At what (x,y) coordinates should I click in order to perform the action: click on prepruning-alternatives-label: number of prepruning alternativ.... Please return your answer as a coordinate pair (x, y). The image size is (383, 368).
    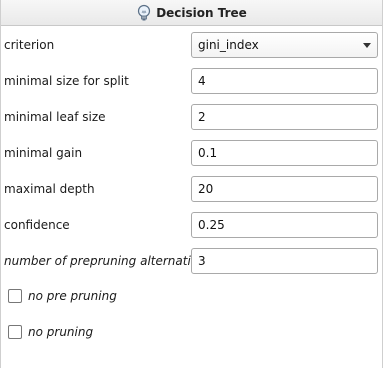
    Looking at the image, I should click on (106, 261).